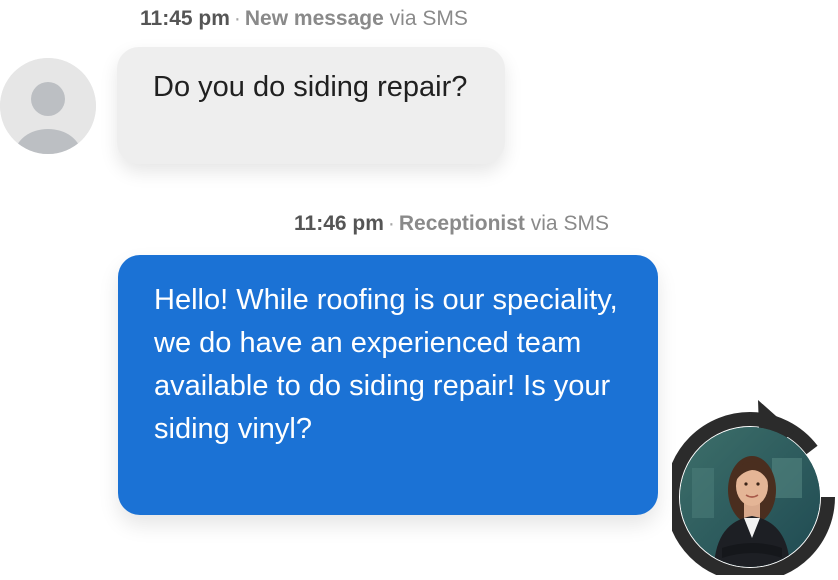  Describe the element at coordinates (185, 18) in the screenshot. I see `incoming-timestamp: 11:45 pm` at that location.